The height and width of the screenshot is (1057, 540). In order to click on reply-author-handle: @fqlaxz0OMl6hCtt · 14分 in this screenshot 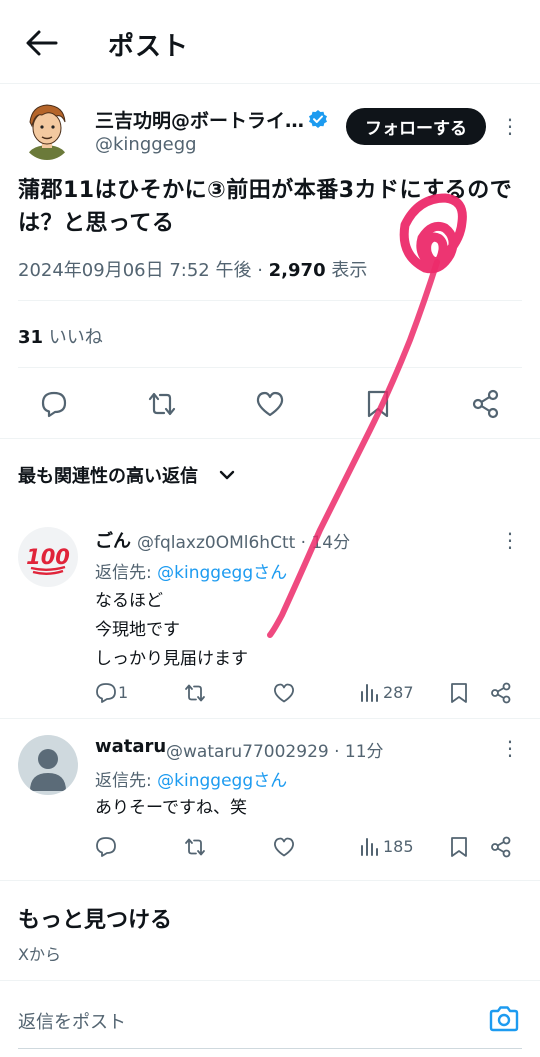, I will do `click(243, 540)`.